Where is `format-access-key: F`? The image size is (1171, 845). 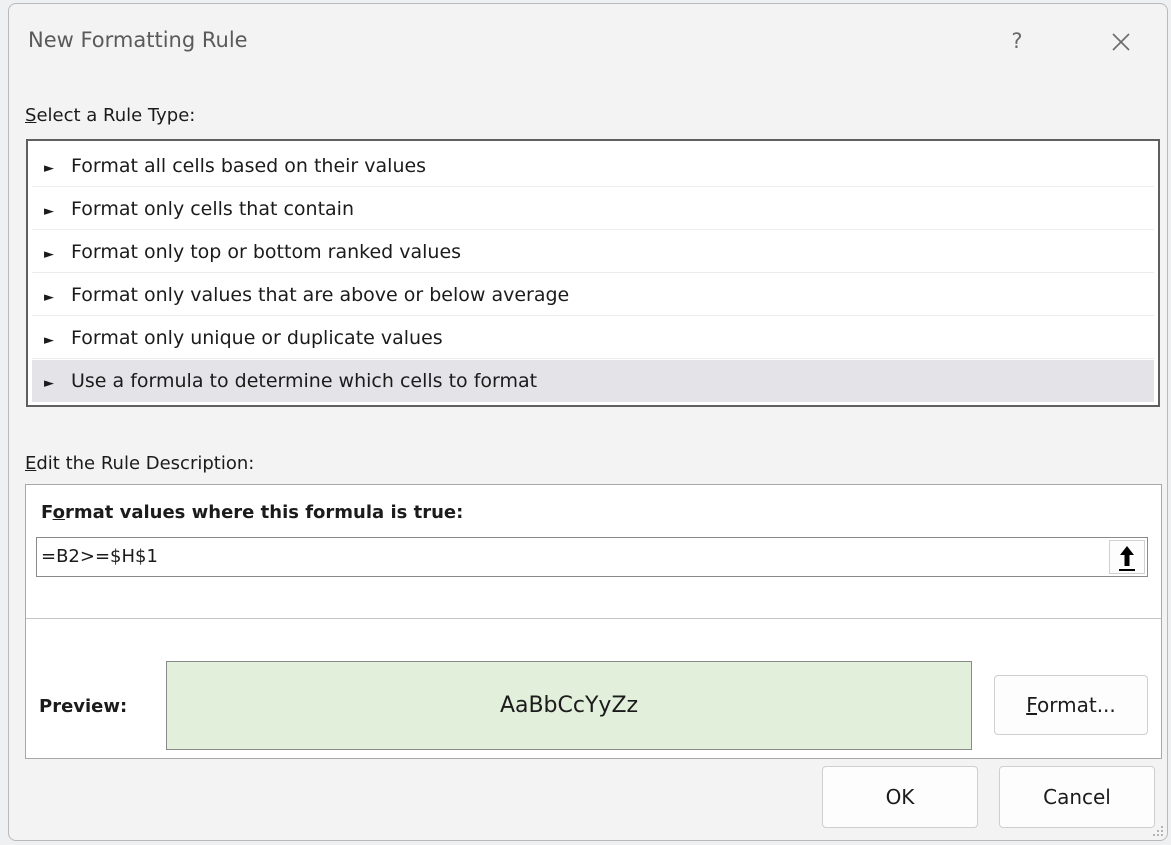
format-access-key: F is located at coordinates (1032, 705).